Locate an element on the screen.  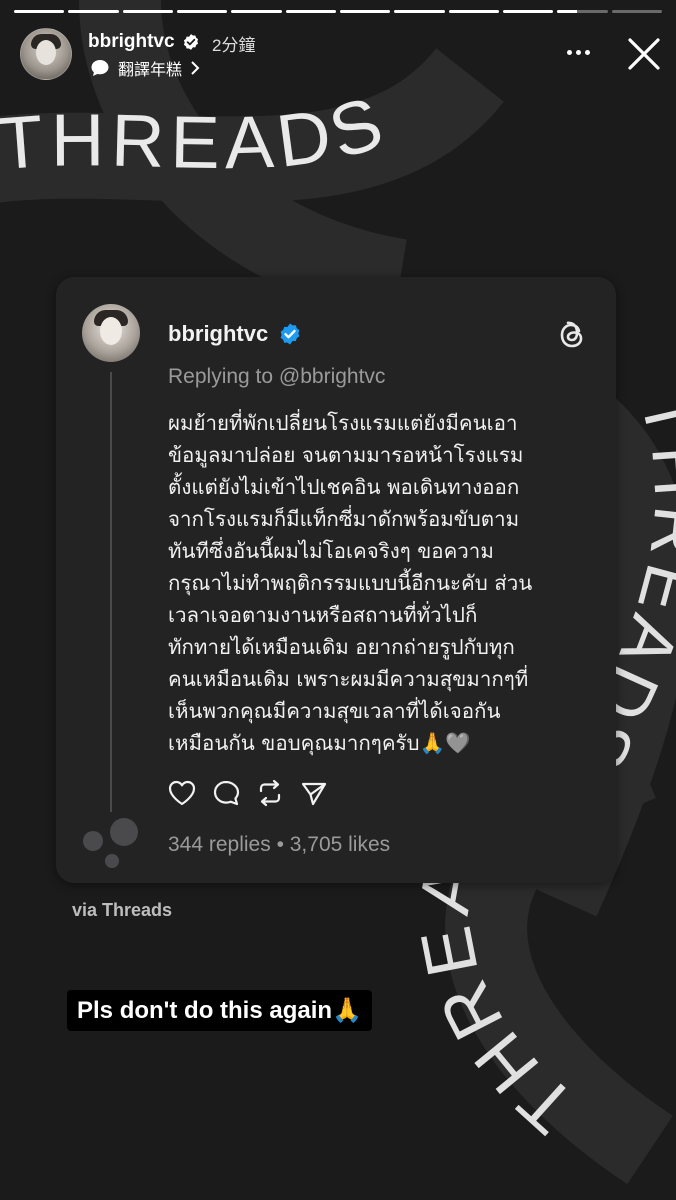
story-caption: Pls don't do this again🙏 is located at coordinates (219, 1010).